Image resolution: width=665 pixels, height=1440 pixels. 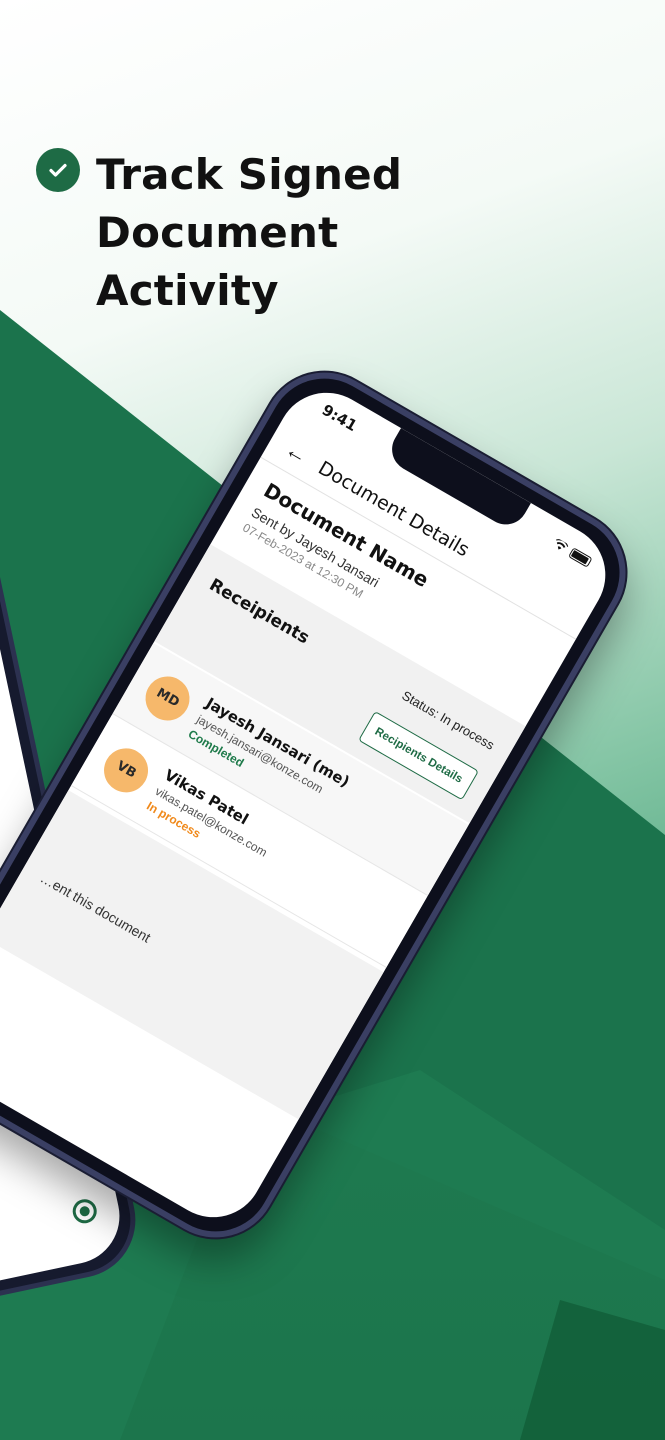 I want to click on promo-headline: Track Signed Document Activity, so click(x=336, y=233).